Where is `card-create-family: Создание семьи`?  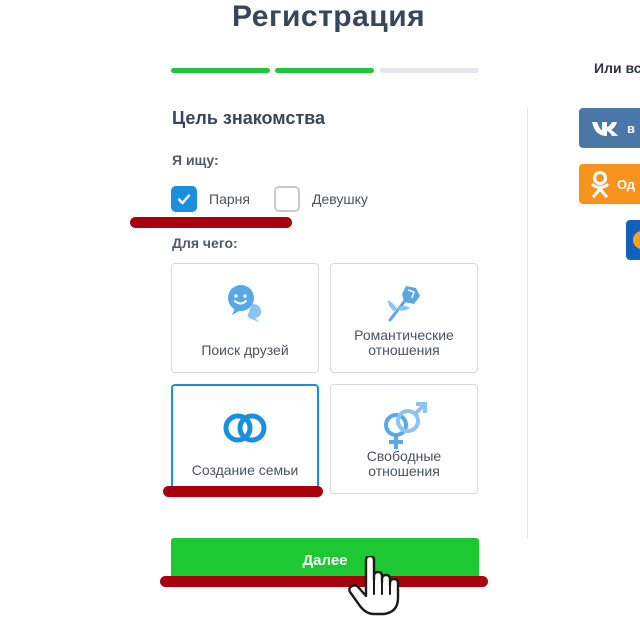 card-create-family: Создание семьи is located at coordinates (245, 439).